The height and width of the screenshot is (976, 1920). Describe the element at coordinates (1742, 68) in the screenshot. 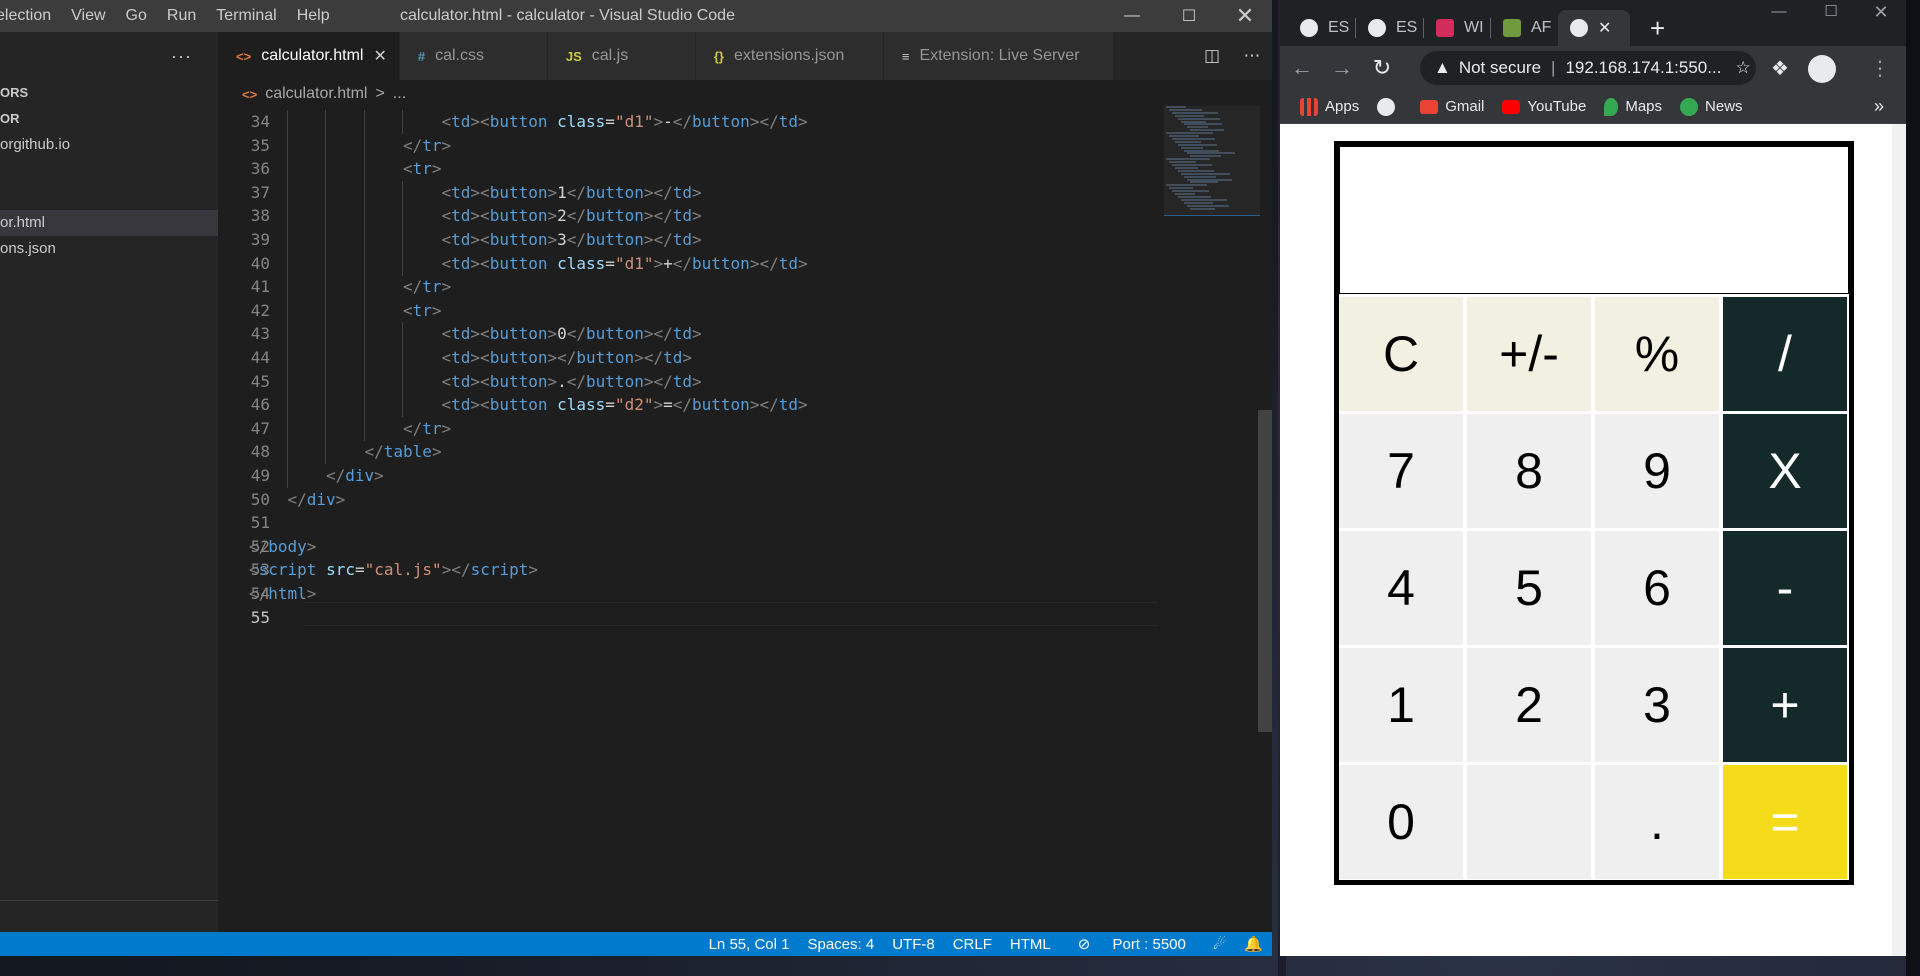

I see `star-icon: ☆` at that location.